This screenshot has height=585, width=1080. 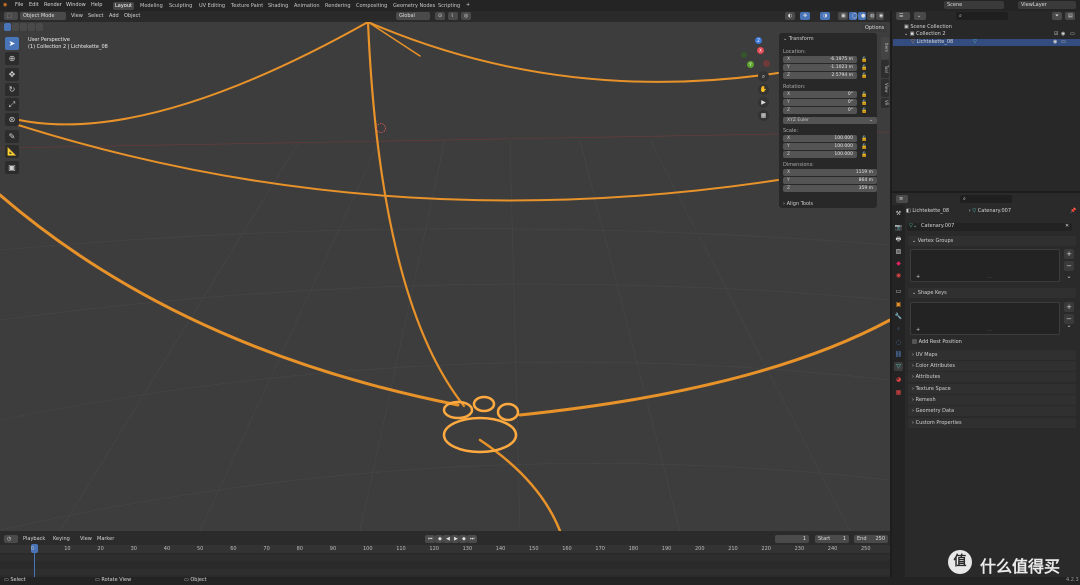 What do you see at coordinates (820, 67) in the screenshot?
I see `location-y-field: Y -1.1023 m` at bounding box center [820, 67].